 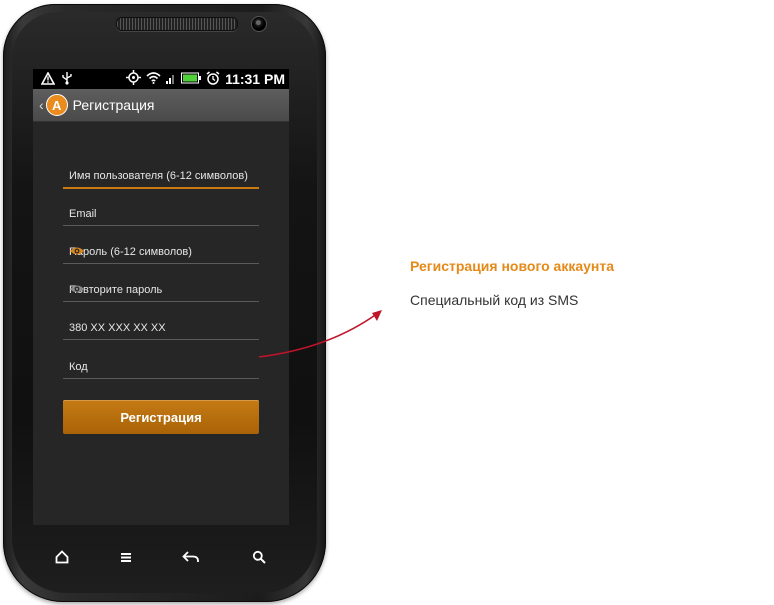 What do you see at coordinates (494, 300) in the screenshot?
I see `annotation-subtitle: Специальный код из SMS` at bounding box center [494, 300].